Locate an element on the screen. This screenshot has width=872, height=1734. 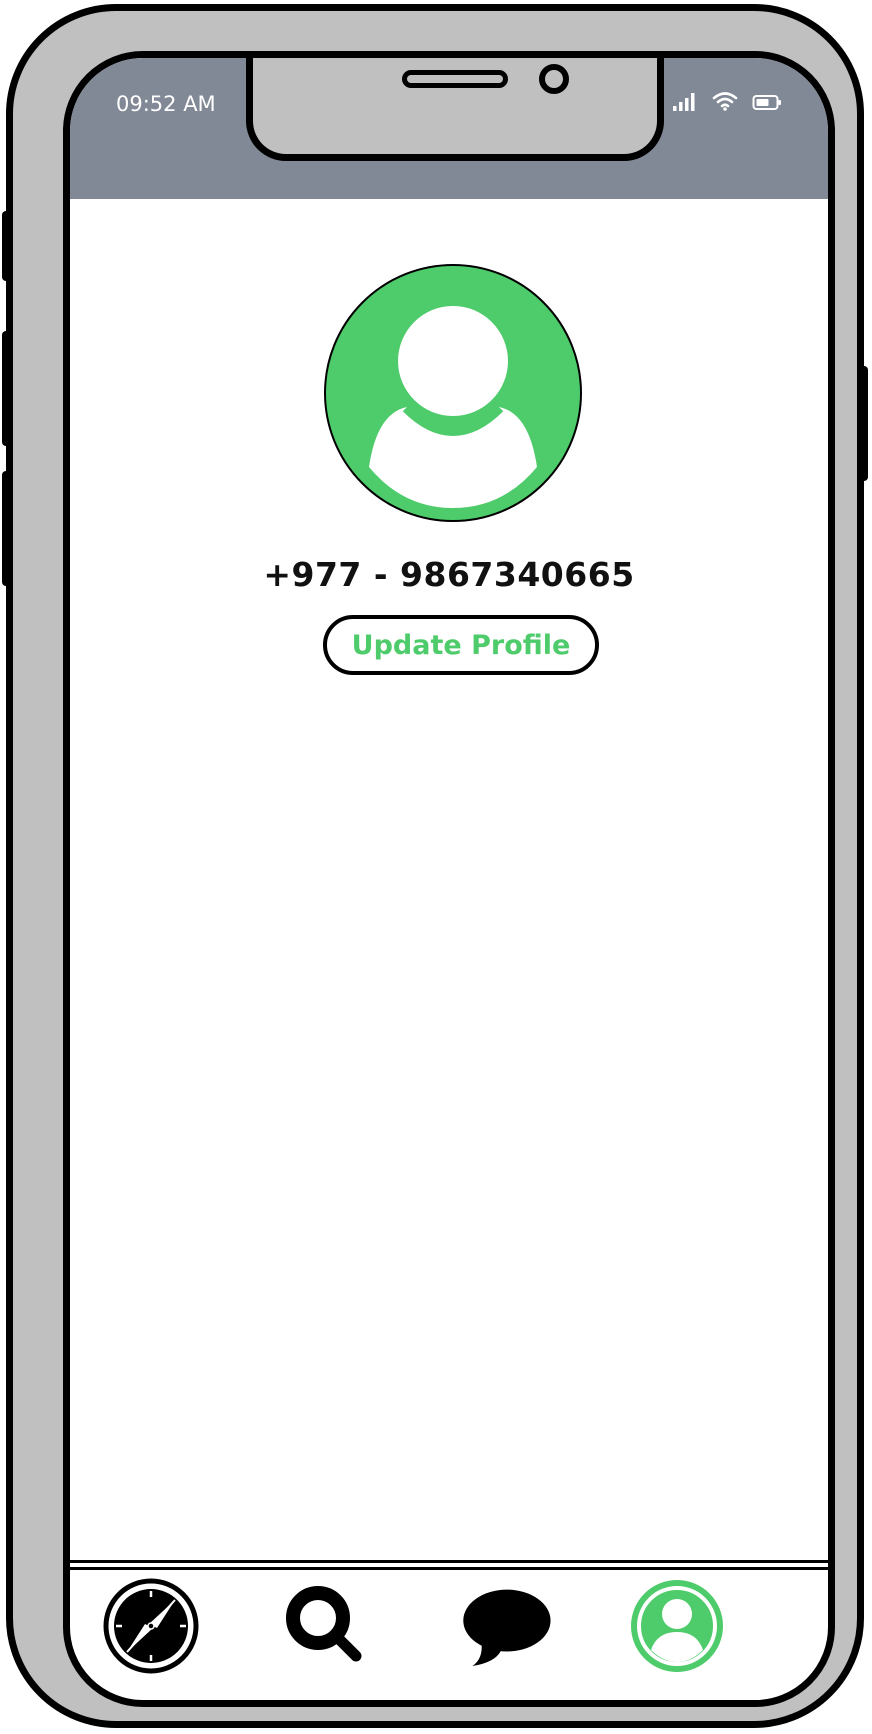
tab-messages is located at coordinates (506, 1626).